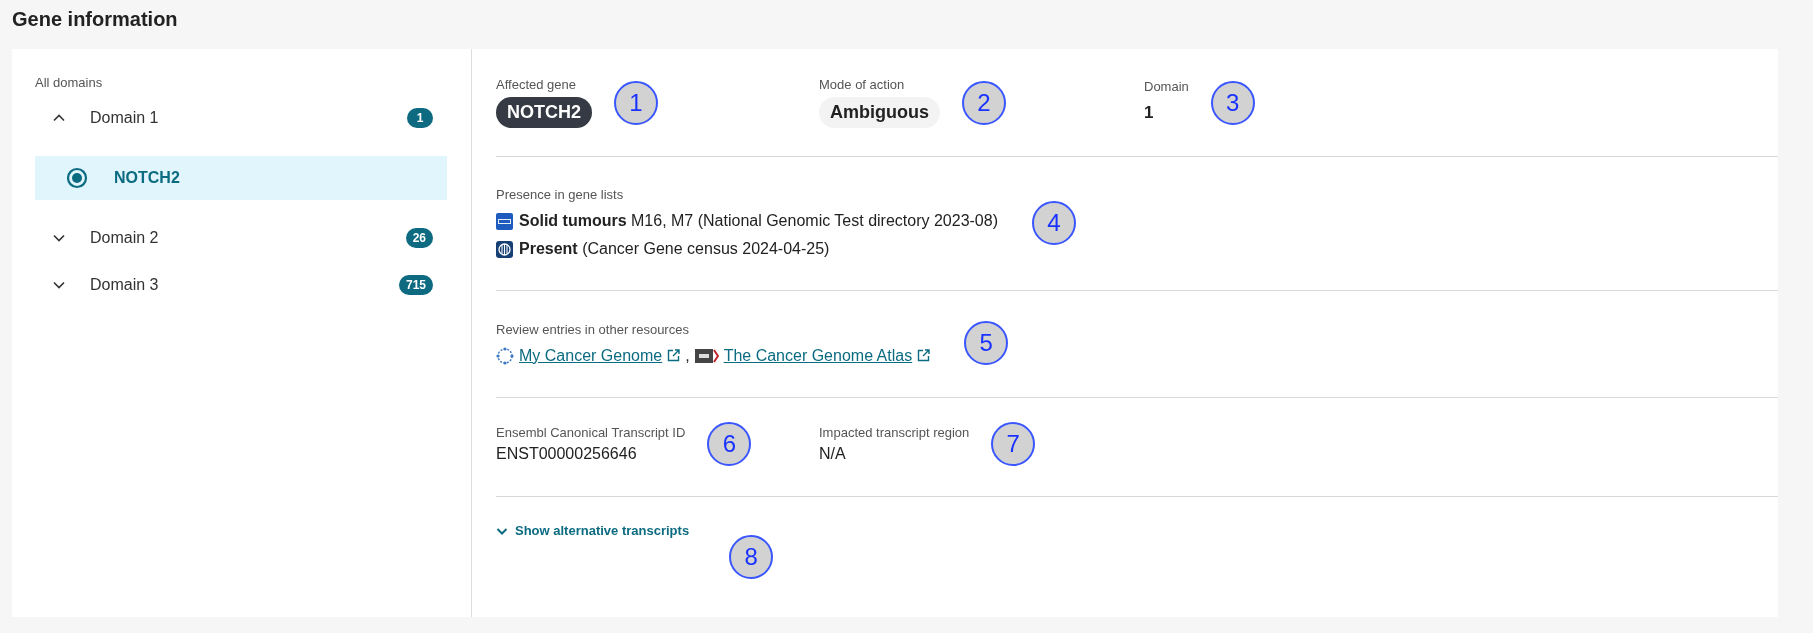  Describe the element at coordinates (593, 329) in the screenshot. I see `section-label: Review entries in other resources` at that location.